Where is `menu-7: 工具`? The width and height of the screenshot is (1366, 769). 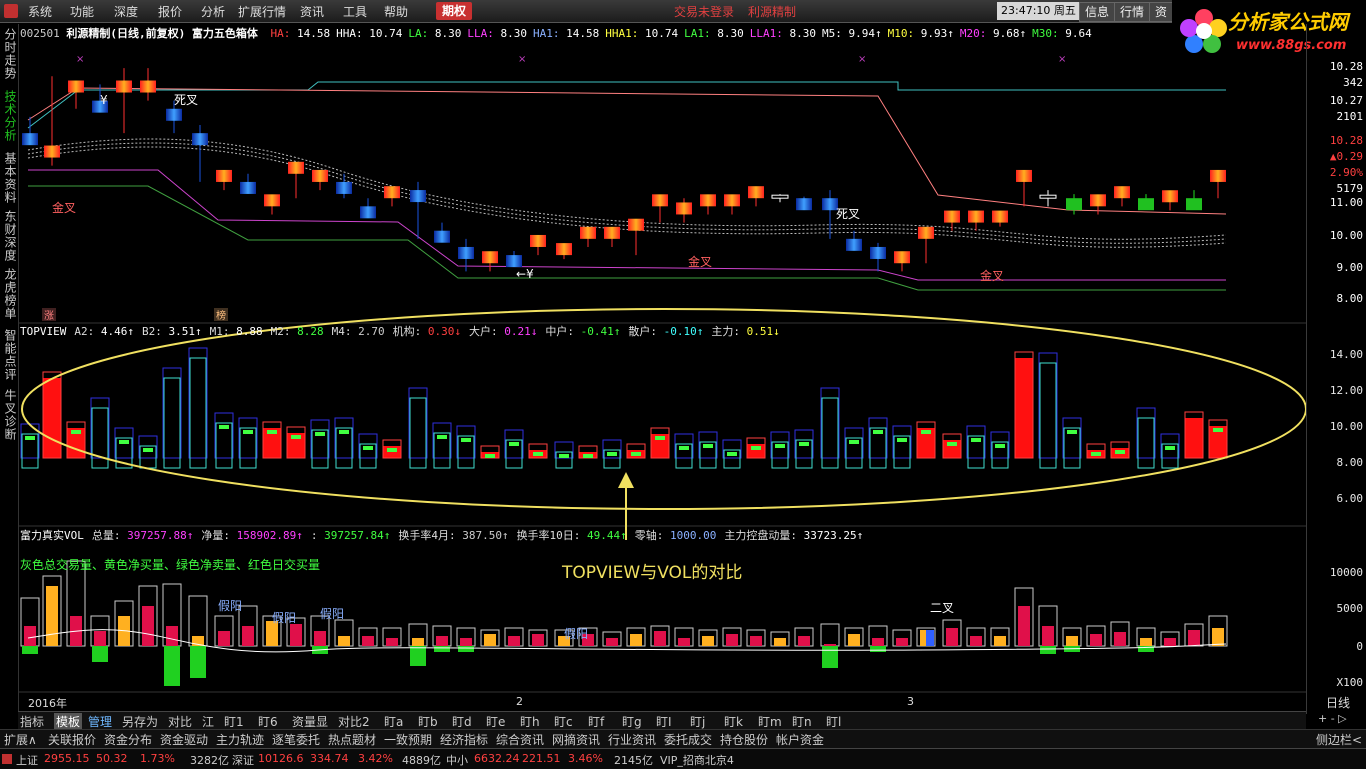
menu-7: 工具 is located at coordinates (355, 11).